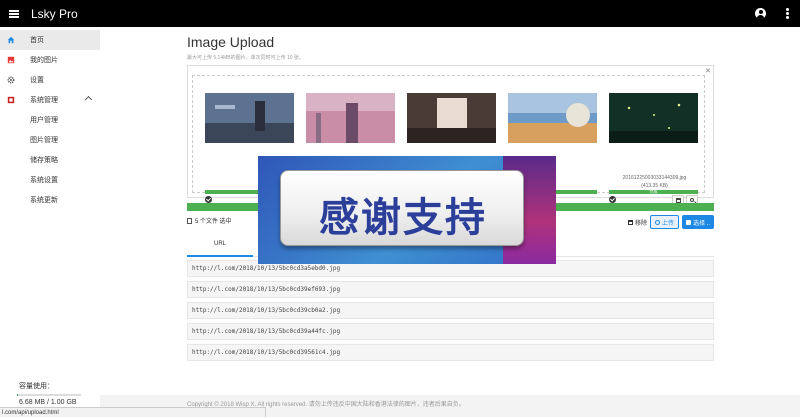 The height and width of the screenshot is (418, 800). What do you see at coordinates (213, 222) in the screenshot?
I see `file-count-text: 5 个文件 选中` at bounding box center [213, 222].